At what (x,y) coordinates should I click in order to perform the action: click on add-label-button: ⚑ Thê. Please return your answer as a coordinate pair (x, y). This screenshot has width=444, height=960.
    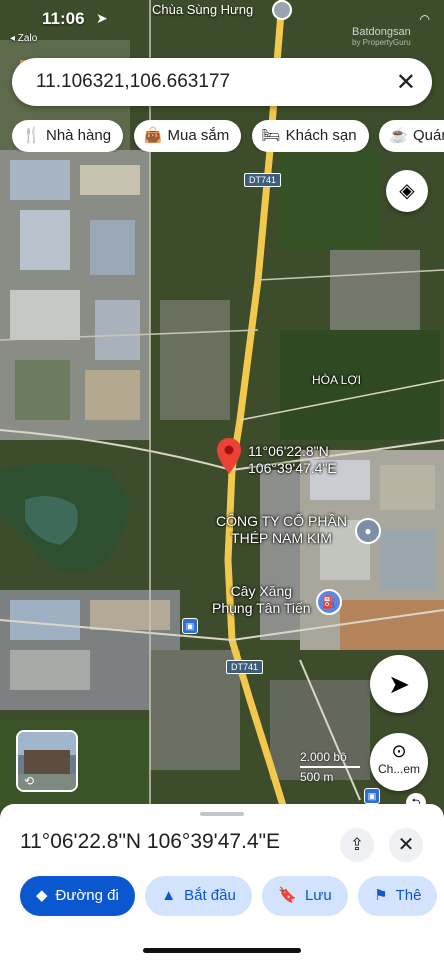
    Looking at the image, I should click on (398, 896).